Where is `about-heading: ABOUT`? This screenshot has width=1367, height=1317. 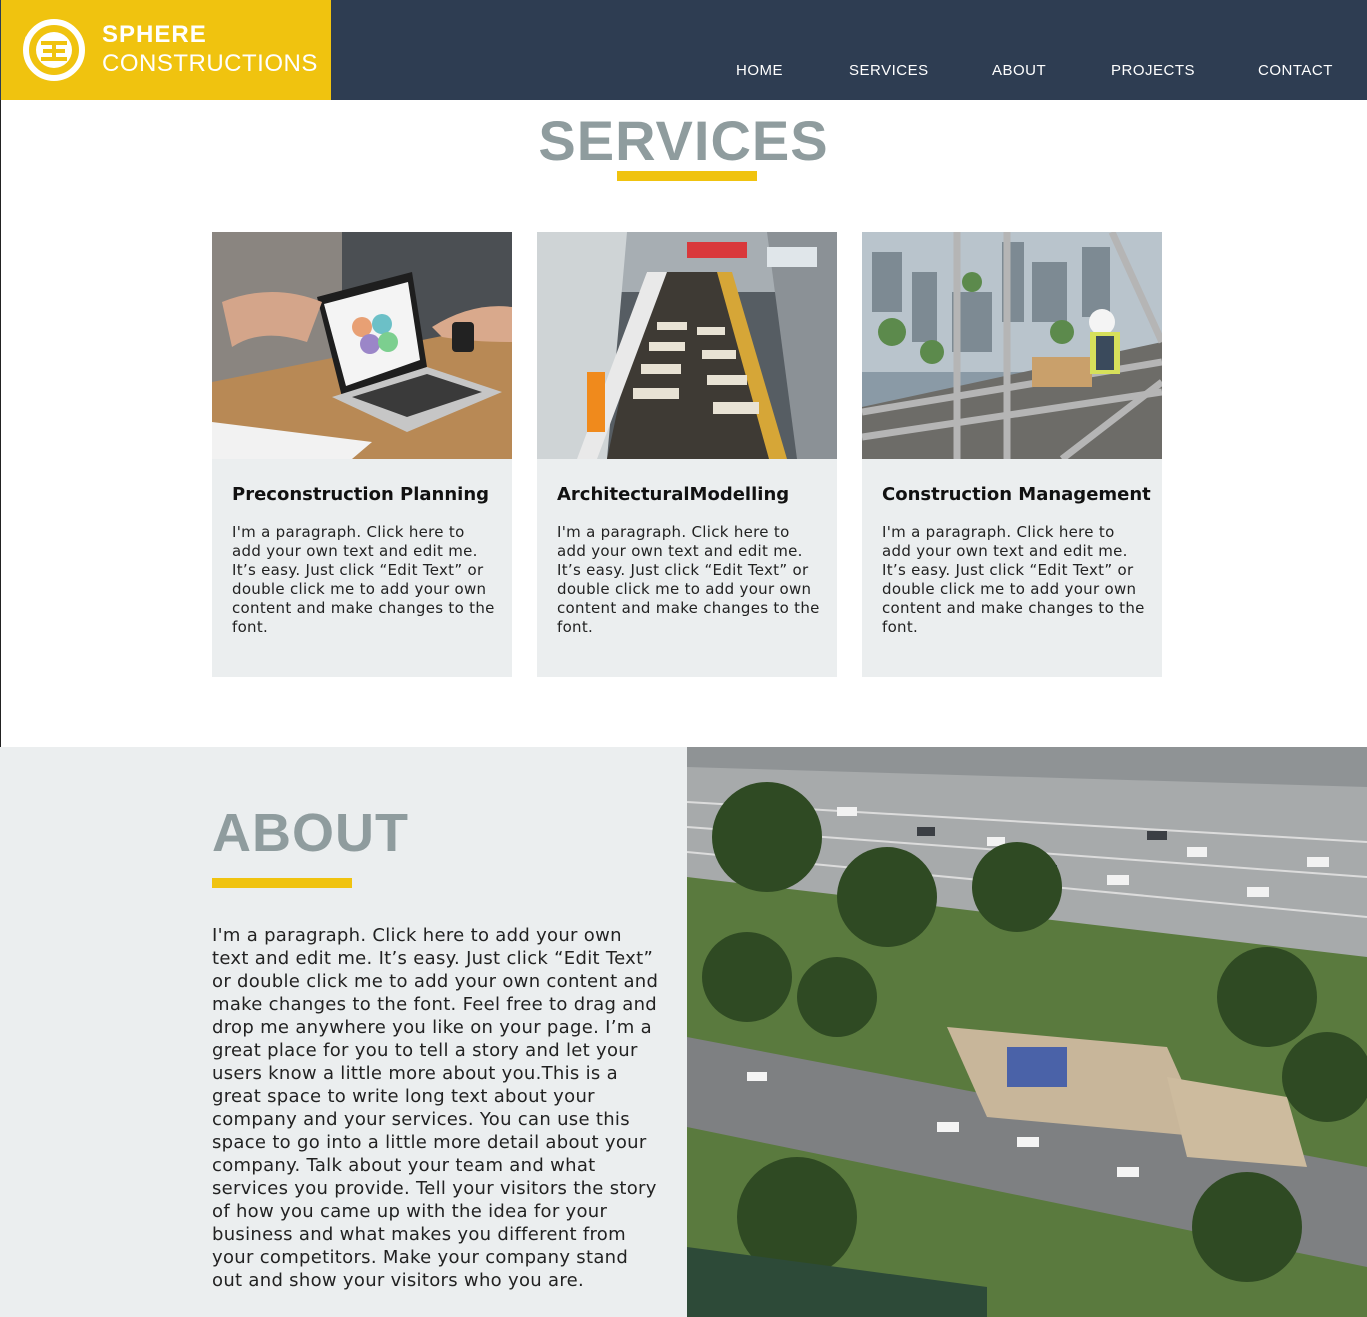 about-heading: ABOUT is located at coordinates (310, 833).